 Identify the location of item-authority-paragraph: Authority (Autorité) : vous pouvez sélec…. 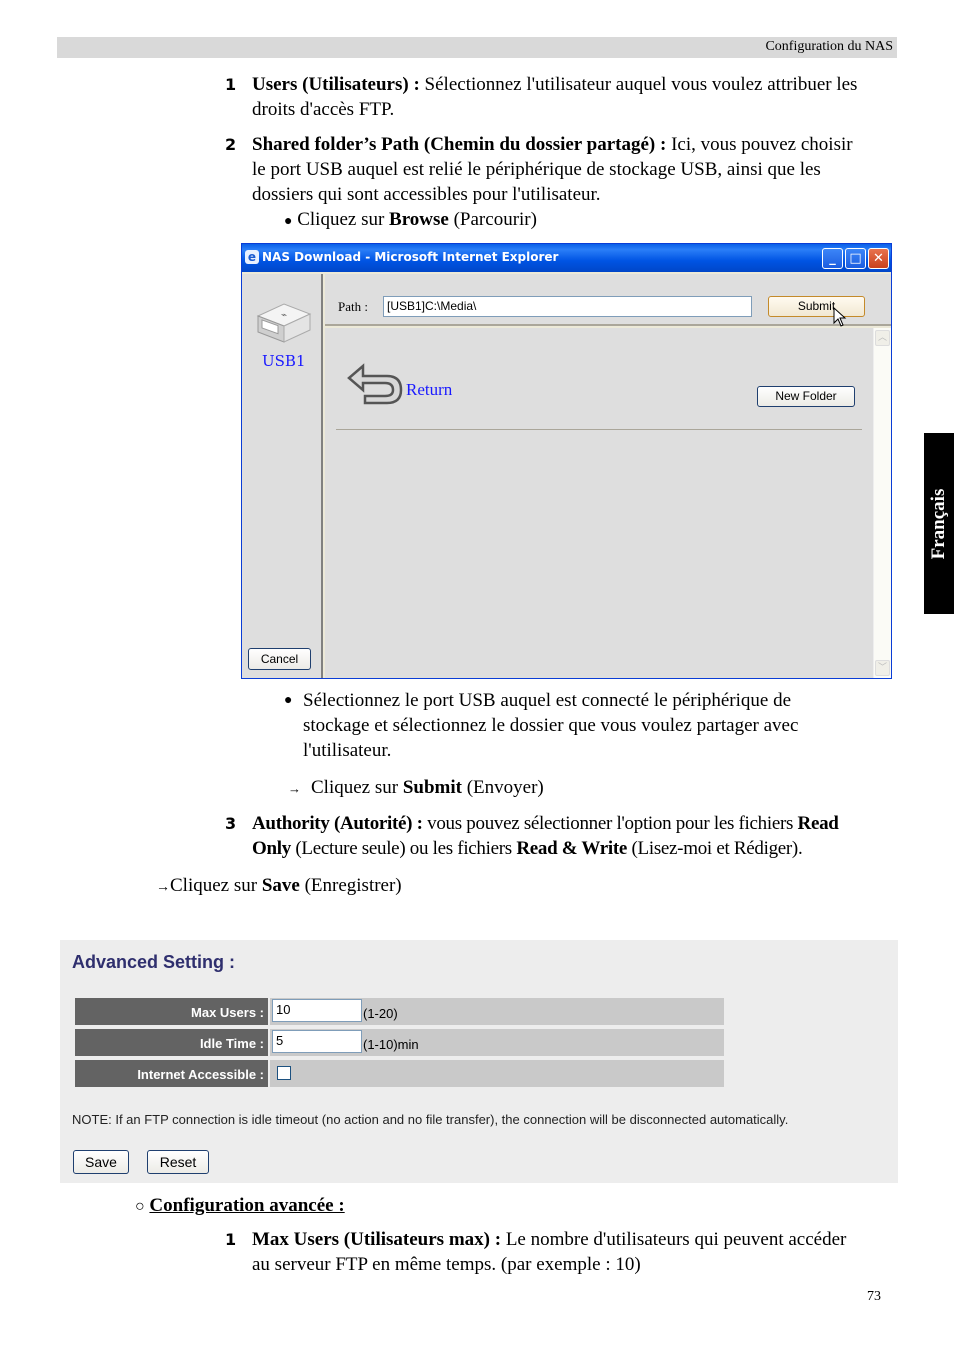
(577, 836).